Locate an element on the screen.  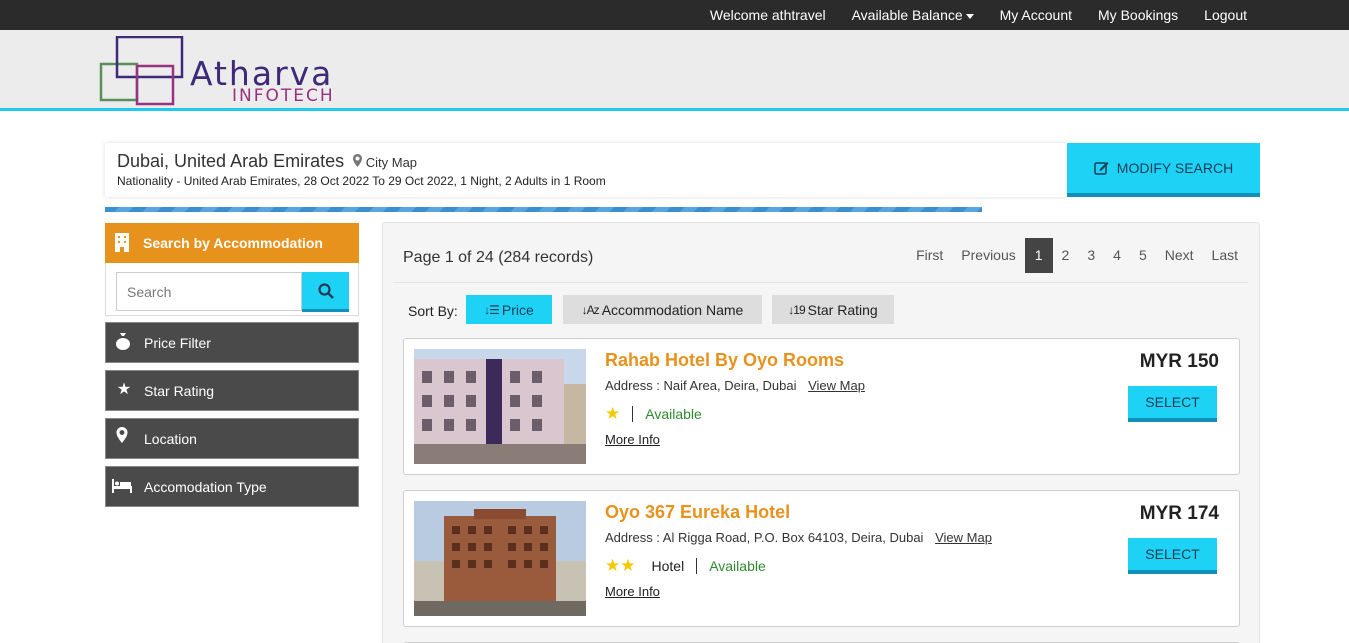
sort-by-label: Sort By: is located at coordinates (433, 311).